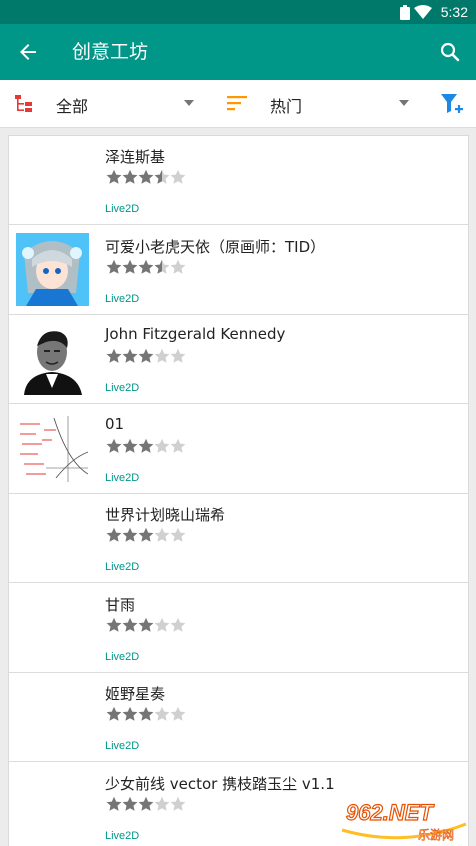  I want to click on item-title: 泽连斯基, so click(135, 157).